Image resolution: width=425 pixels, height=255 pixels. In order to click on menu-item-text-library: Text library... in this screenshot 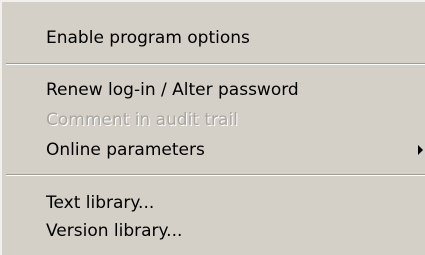, I will do `click(213, 203)`.